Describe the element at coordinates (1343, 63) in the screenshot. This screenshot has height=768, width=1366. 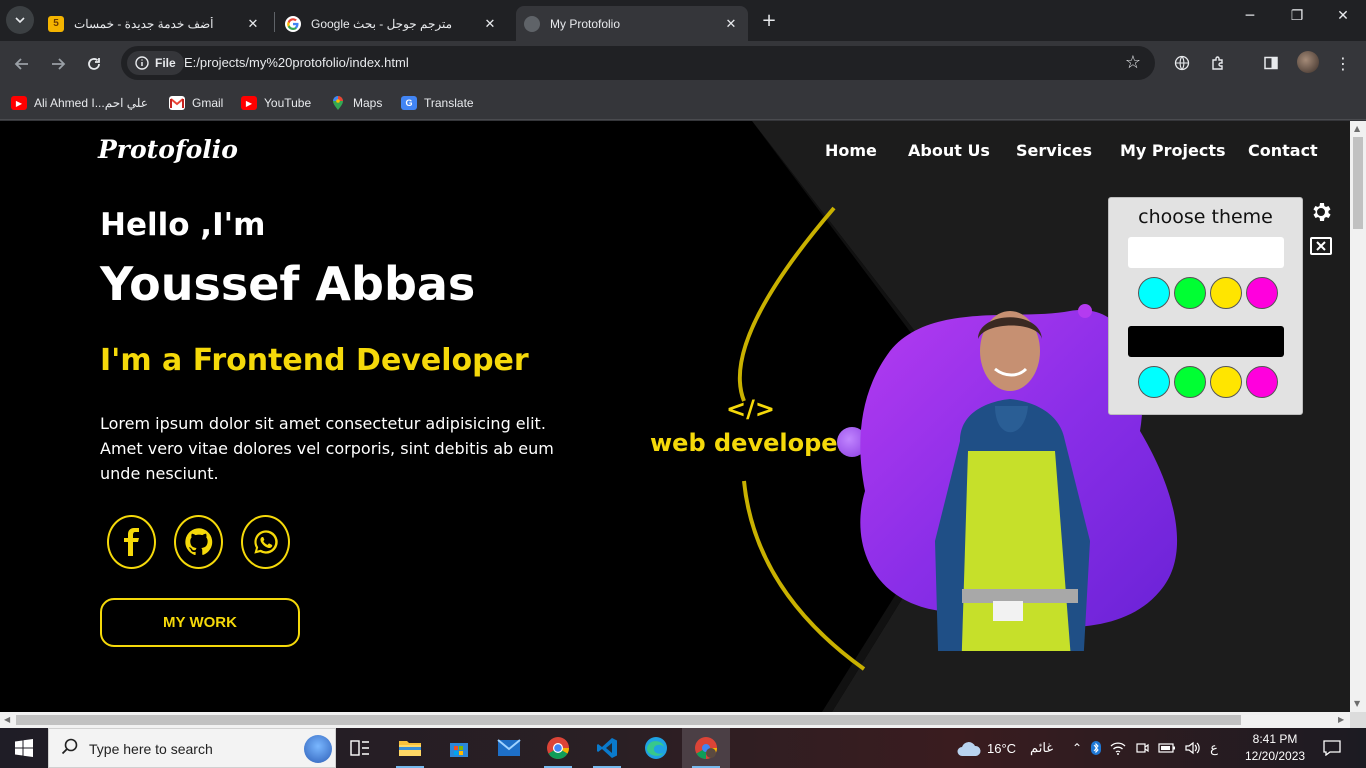
I see `chrome-menu-icon: ⋮` at that location.